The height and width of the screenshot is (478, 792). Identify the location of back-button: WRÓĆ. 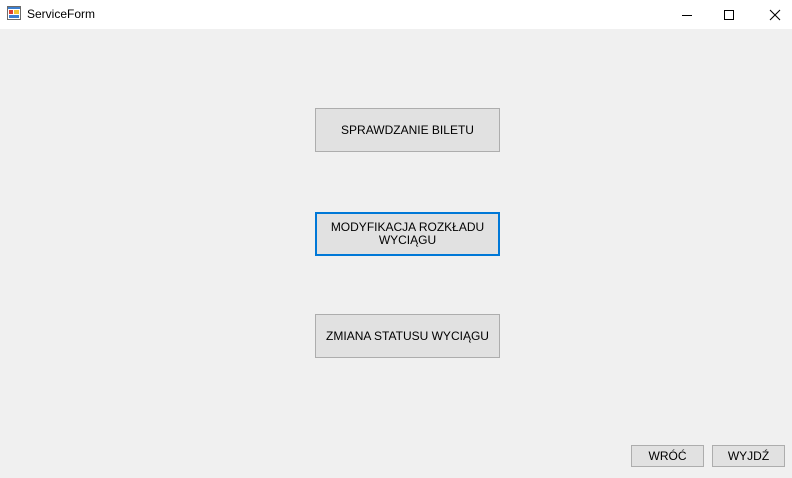
(667, 456).